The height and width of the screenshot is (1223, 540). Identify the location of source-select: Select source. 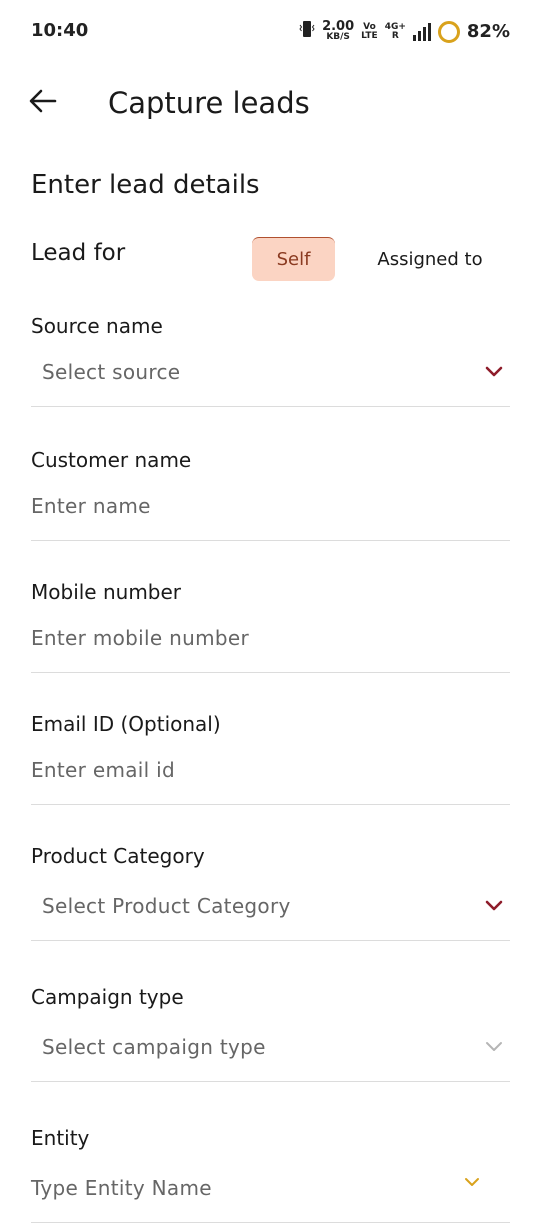
(270, 381).